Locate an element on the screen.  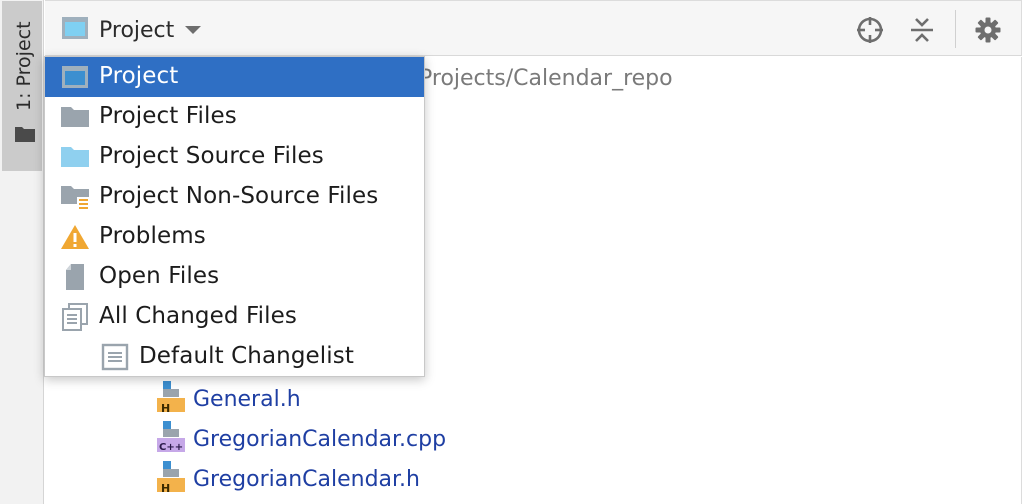
menu-item-default-changelist: Default Changelist is located at coordinates (234, 357).